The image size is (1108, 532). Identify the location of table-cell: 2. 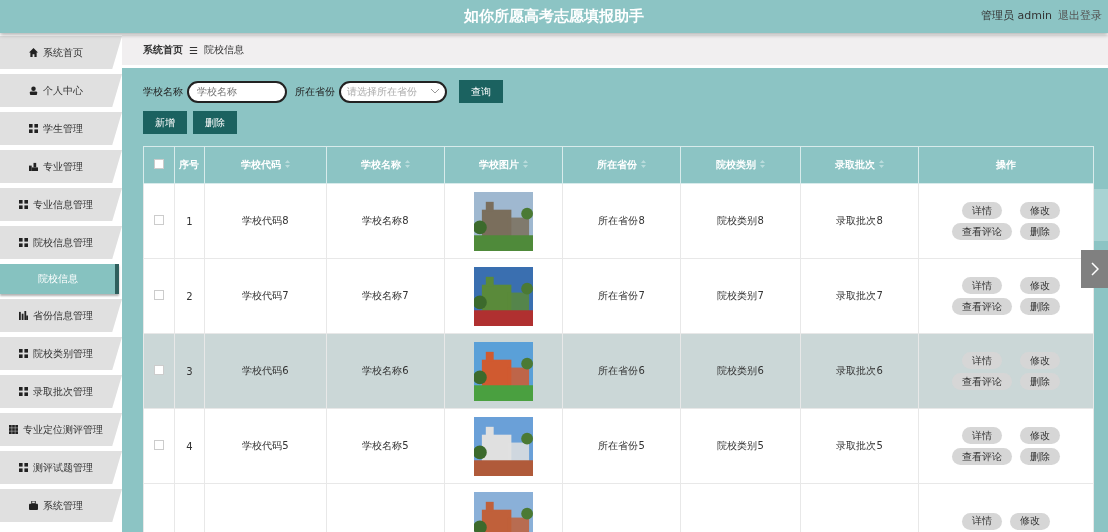
(189, 296).